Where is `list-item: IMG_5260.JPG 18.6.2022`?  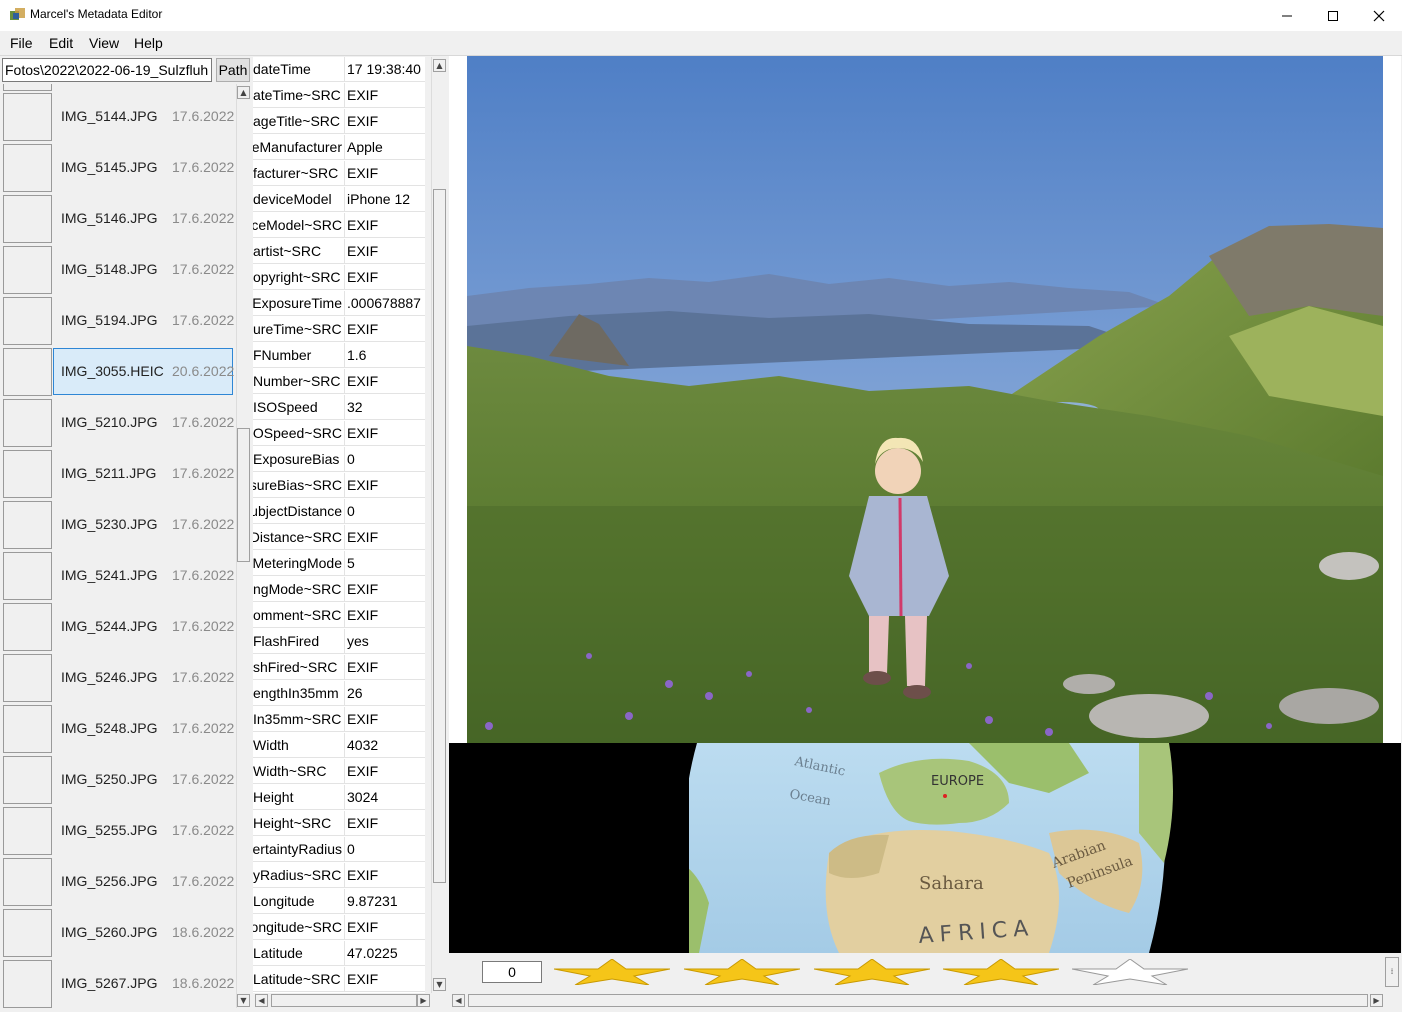 list-item: IMG_5260.JPG 18.6.2022 is located at coordinates (119, 933).